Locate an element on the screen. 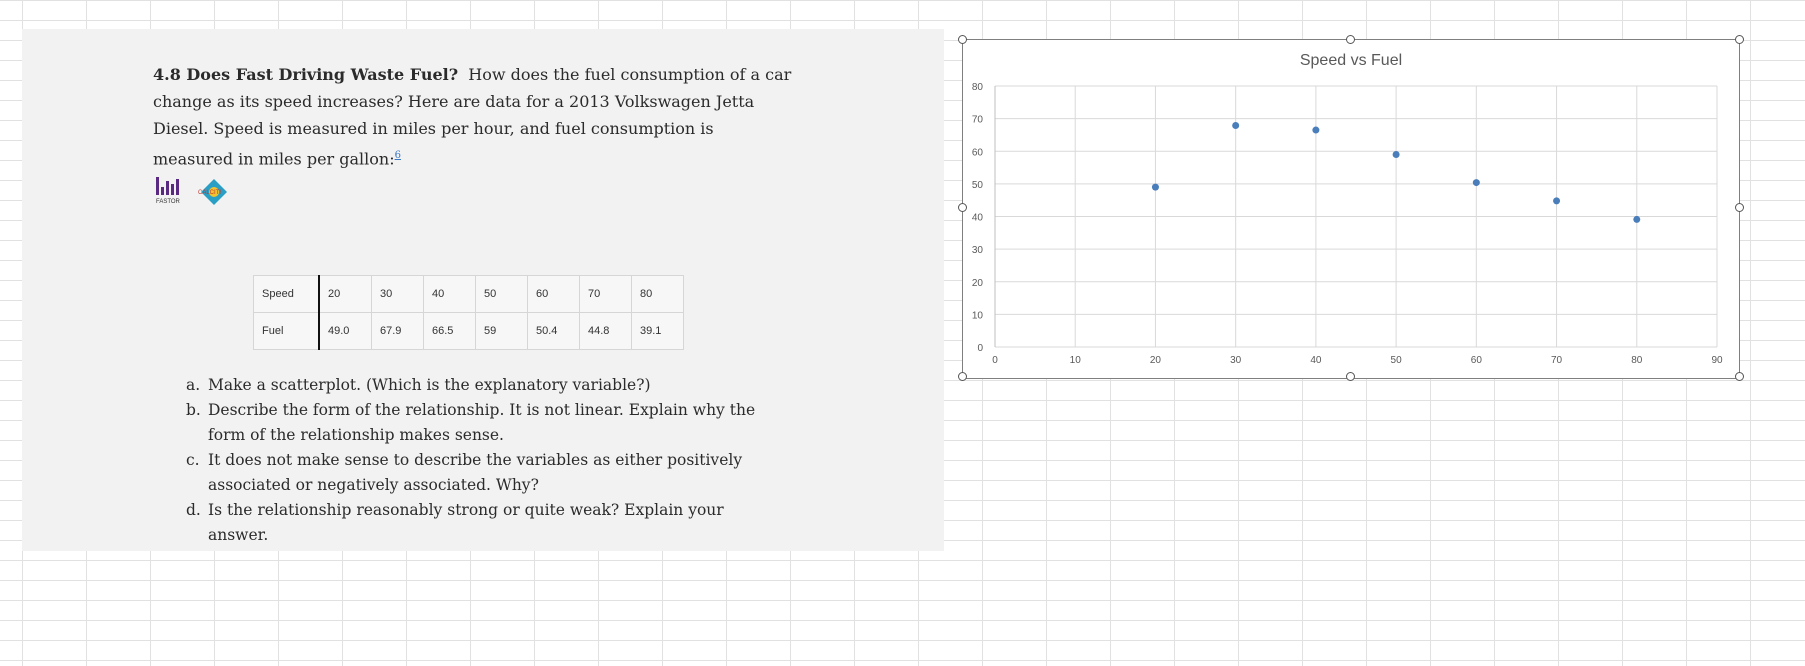  calcit-logo-label: CALCIT! is located at coordinates (209, 193).